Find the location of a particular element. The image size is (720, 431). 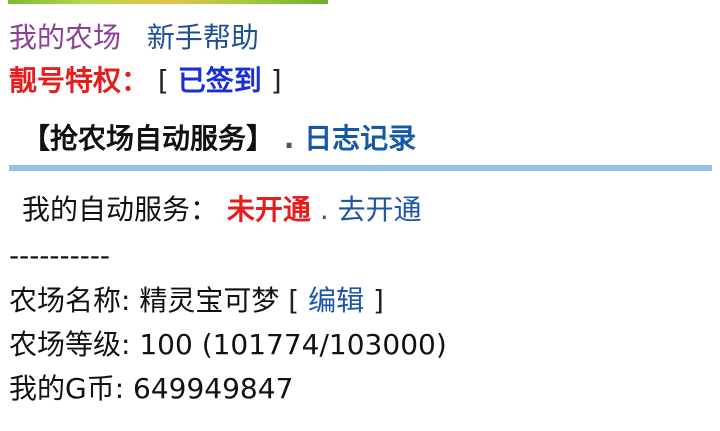

signed-in-link: 已签到 is located at coordinates (220, 80).